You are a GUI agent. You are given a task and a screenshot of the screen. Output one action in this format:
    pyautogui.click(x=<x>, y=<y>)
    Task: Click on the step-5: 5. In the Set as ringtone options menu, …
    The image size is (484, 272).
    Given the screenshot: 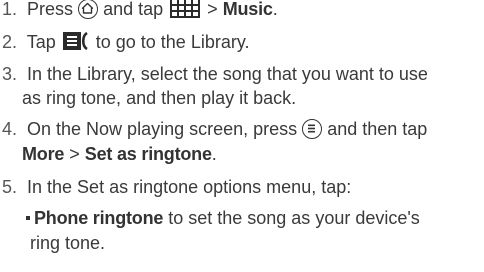 What is the action you would take?
    pyautogui.click(x=176, y=187)
    